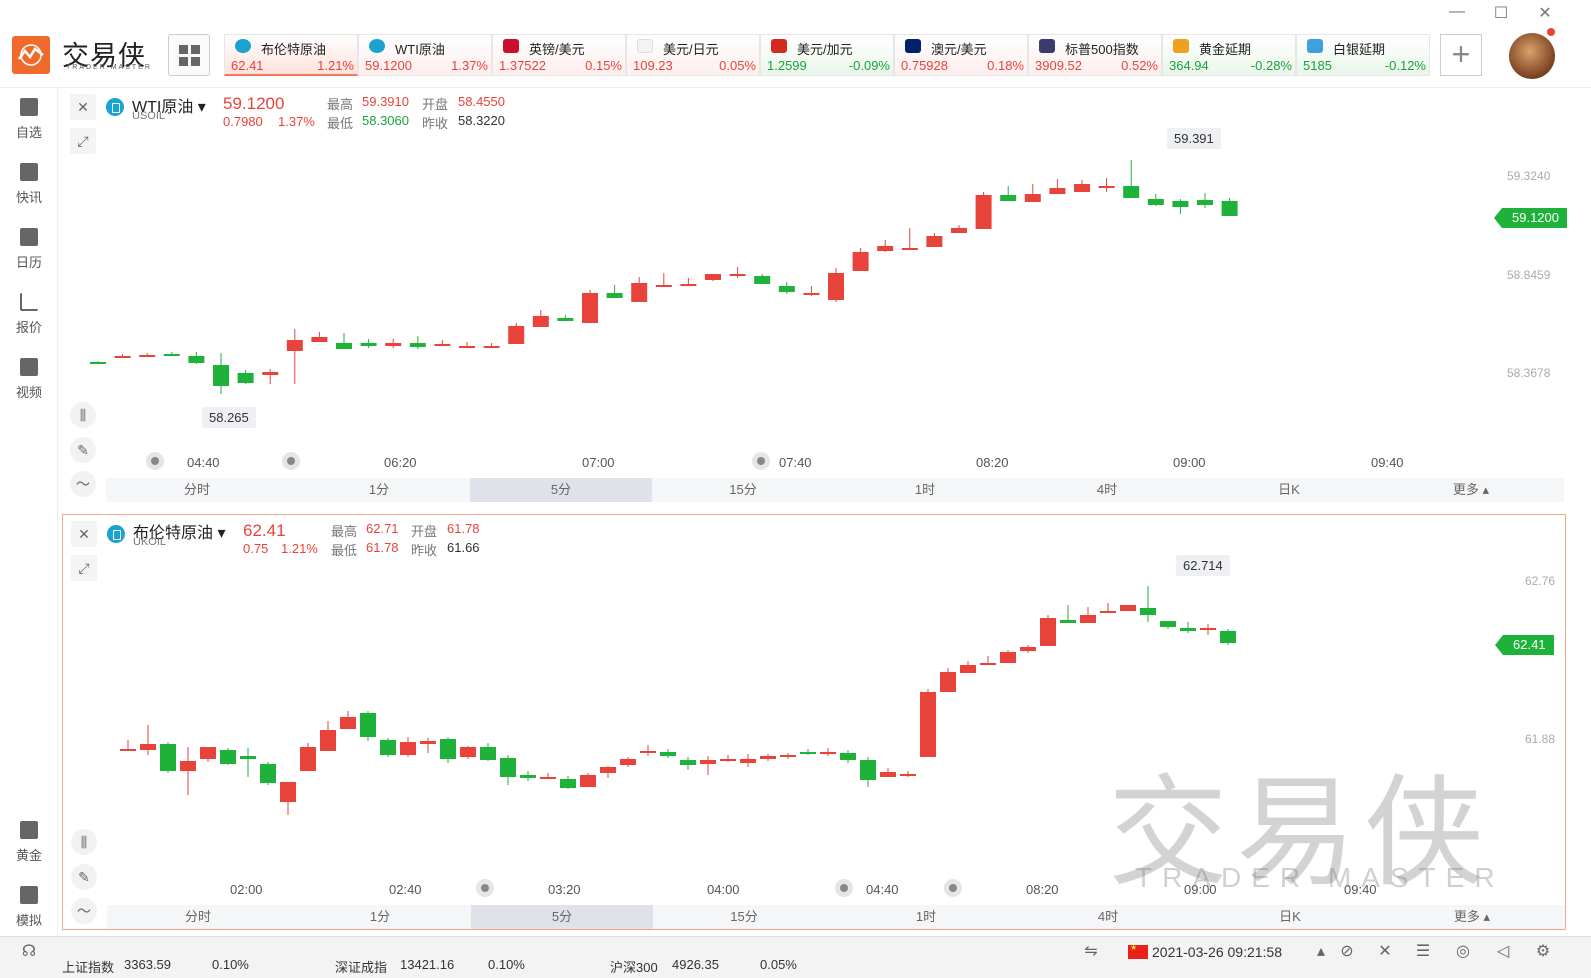 The image size is (1591, 978). What do you see at coordinates (1532, 56) in the screenshot?
I see `user-avatar` at bounding box center [1532, 56].